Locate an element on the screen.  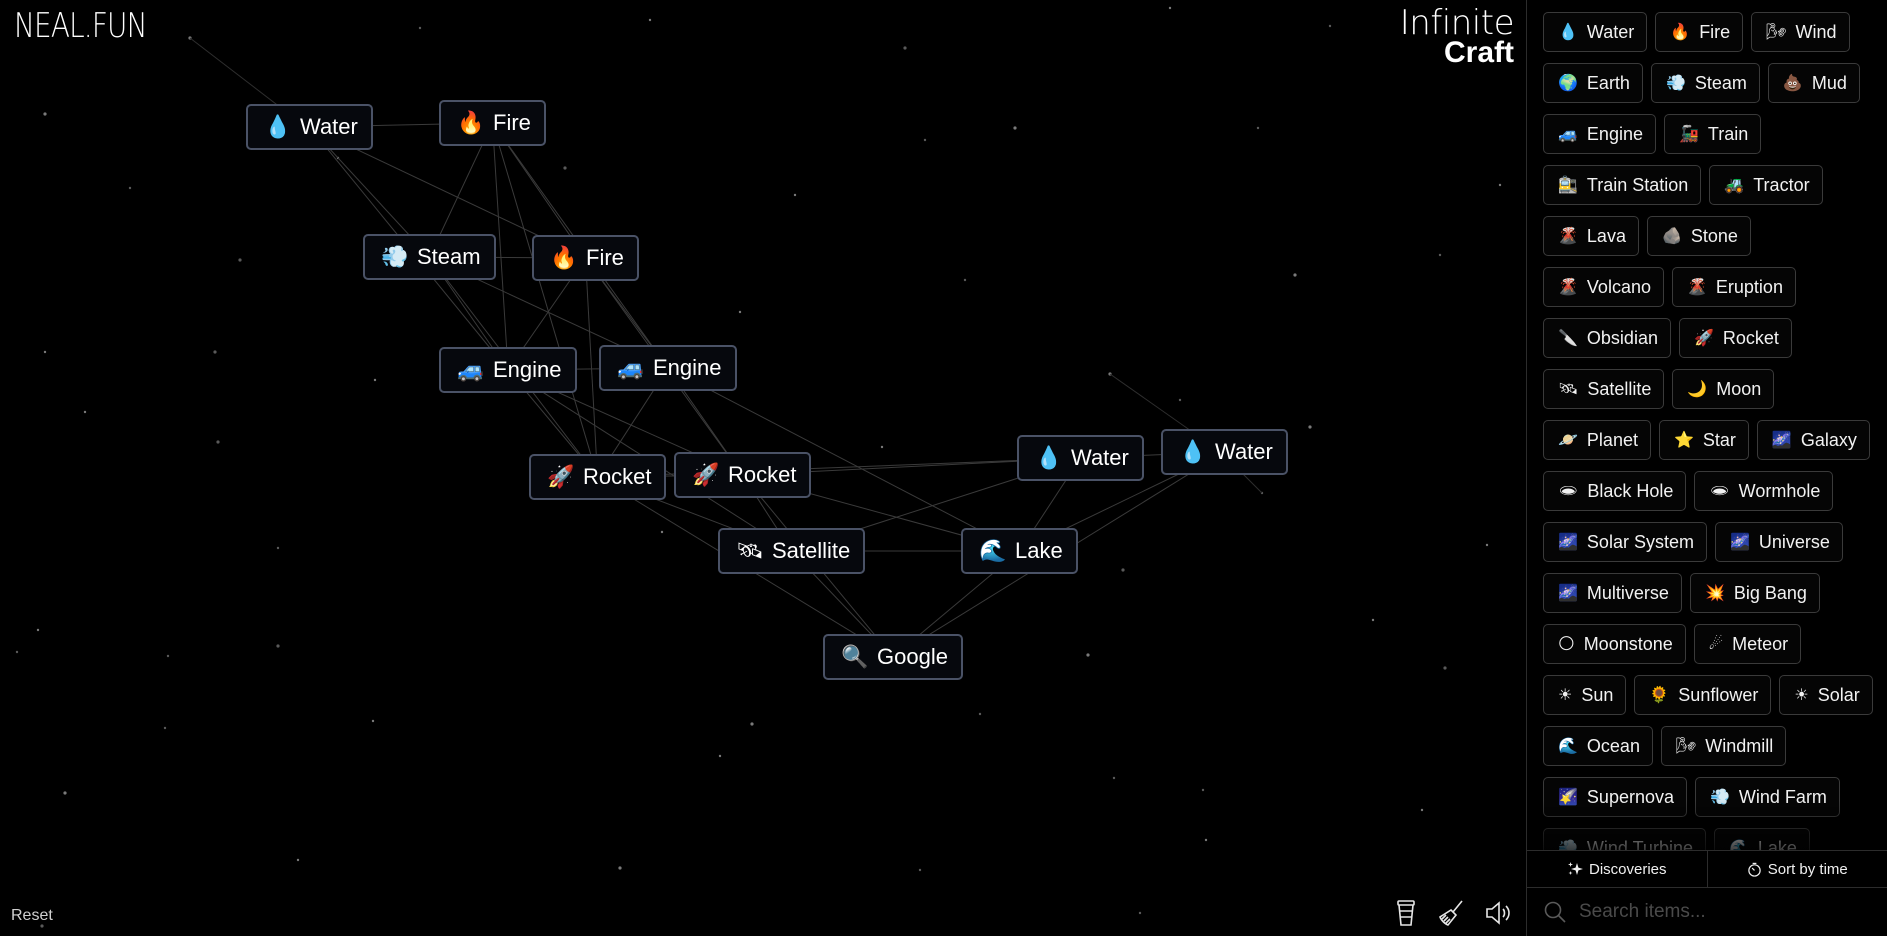
sidebar-item-train: 🚂 Train is located at coordinates (1712, 134).